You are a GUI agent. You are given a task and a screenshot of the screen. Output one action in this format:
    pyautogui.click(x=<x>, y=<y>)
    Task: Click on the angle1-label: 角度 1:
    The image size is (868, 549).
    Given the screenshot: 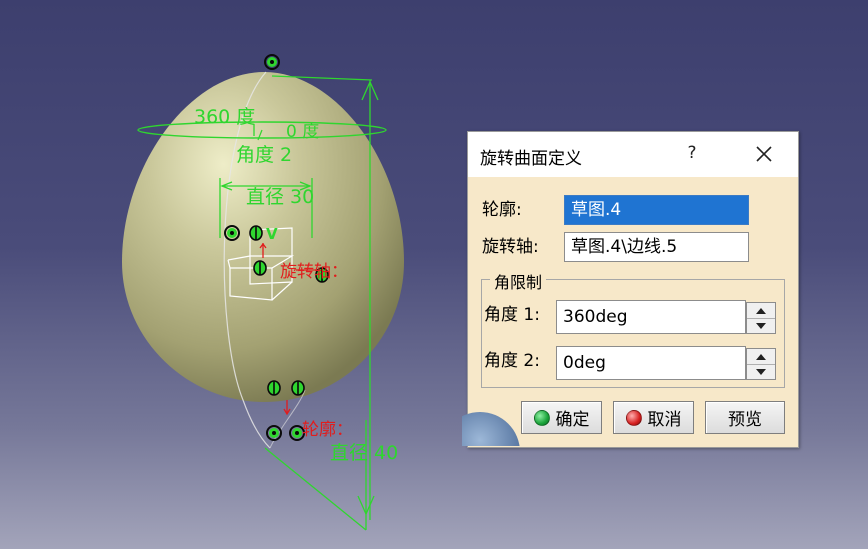 What is the action you would take?
    pyautogui.click(x=512, y=315)
    